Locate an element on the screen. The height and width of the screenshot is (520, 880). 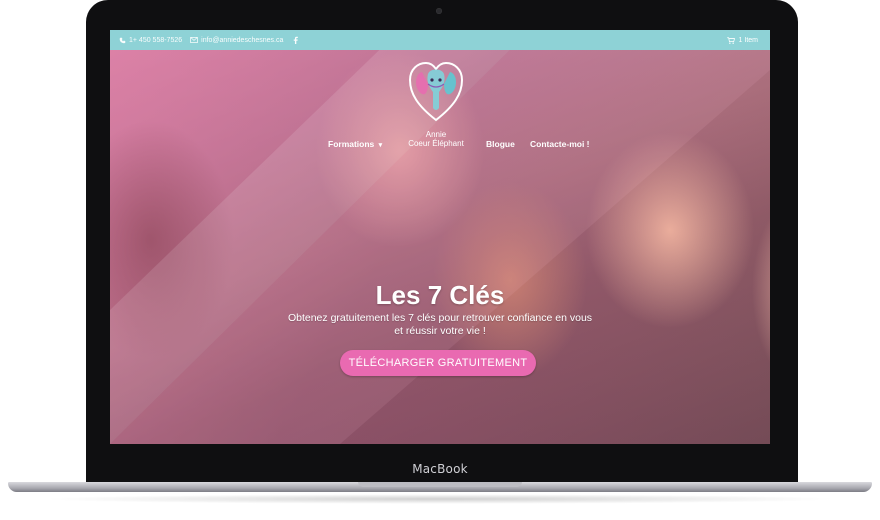
facebook-link is located at coordinates (295, 40).